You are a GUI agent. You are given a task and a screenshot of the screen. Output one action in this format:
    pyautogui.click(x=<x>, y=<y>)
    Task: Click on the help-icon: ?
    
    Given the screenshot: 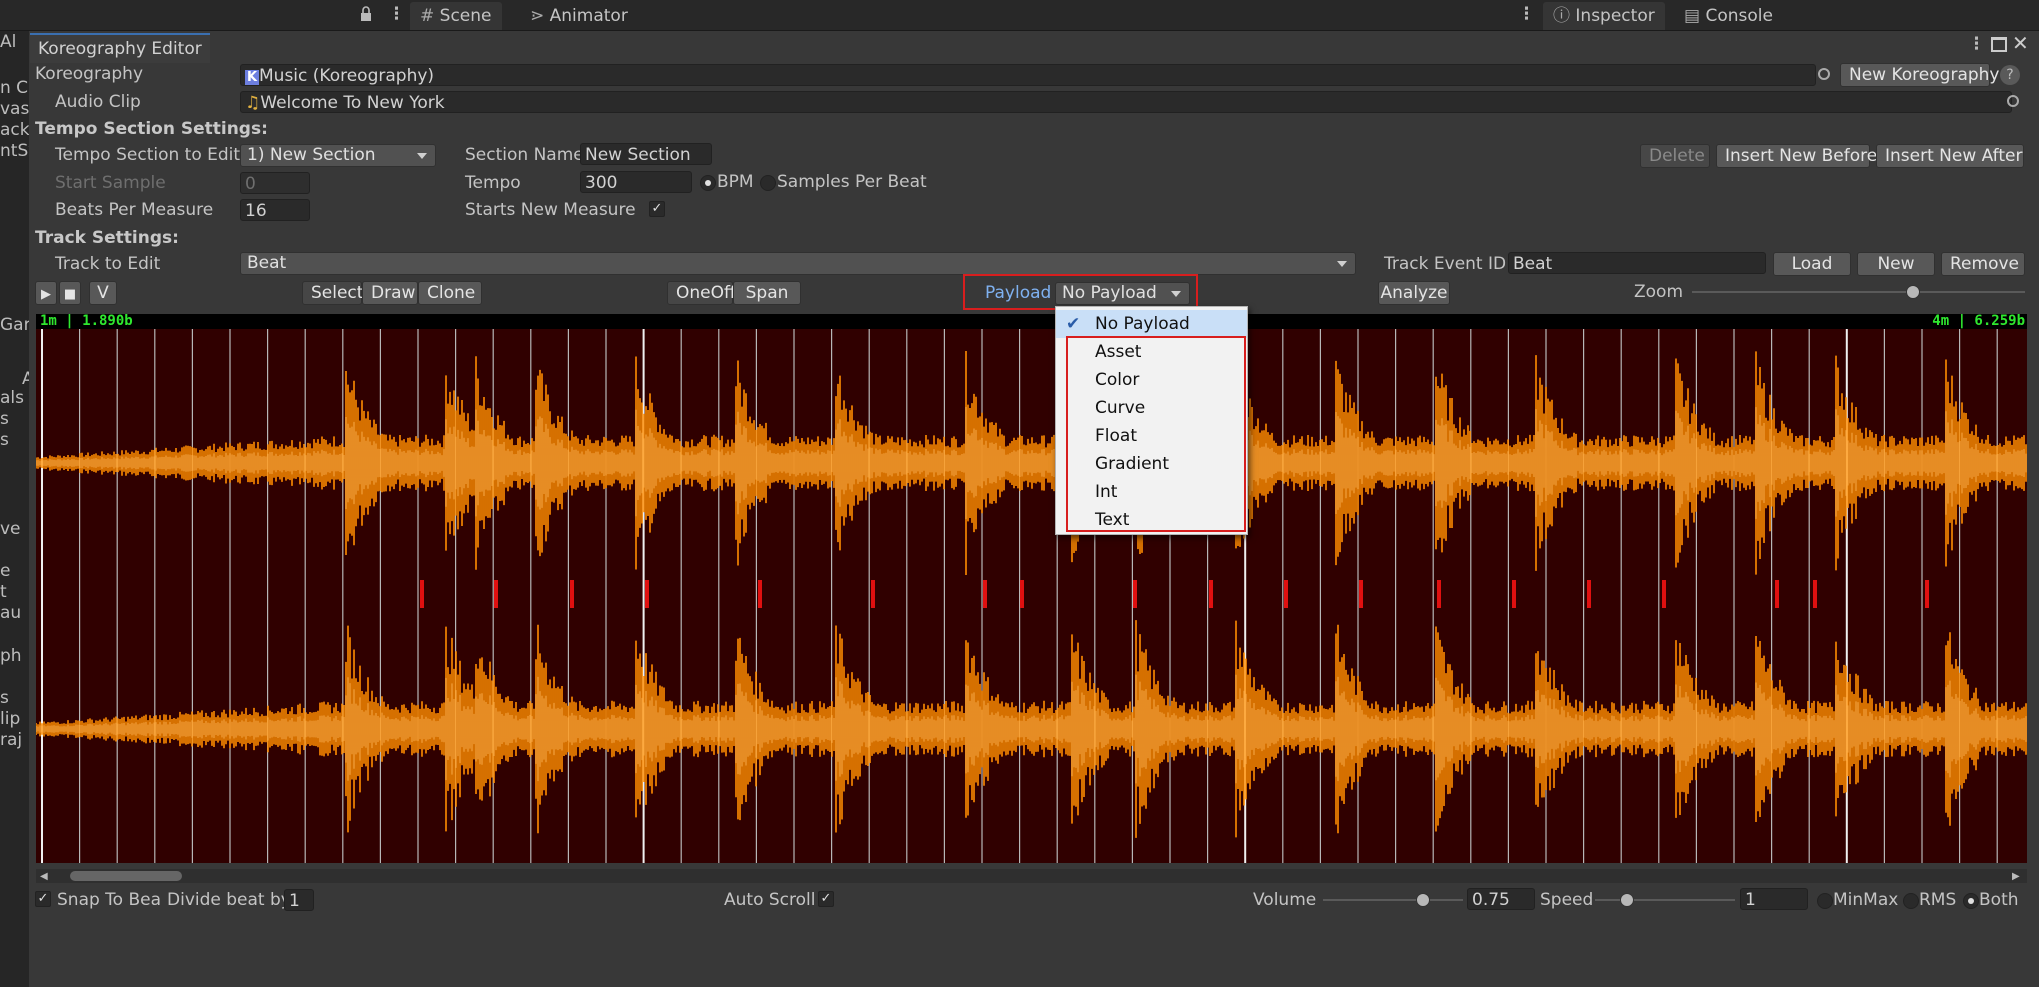 What is the action you would take?
    pyautogui.click(x=2010, y=75)
    